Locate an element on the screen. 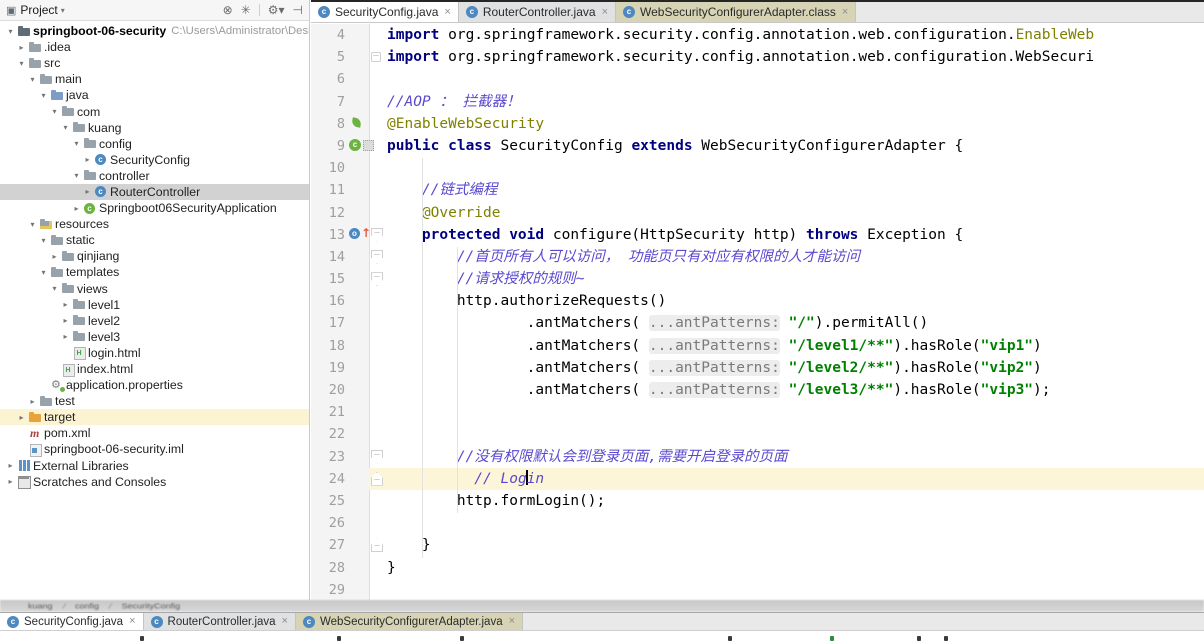 Image resolution: width=1204 pixels, height=641 pixels. code-line: 25 http.formLogin(); is located at coordinates (757, 501).